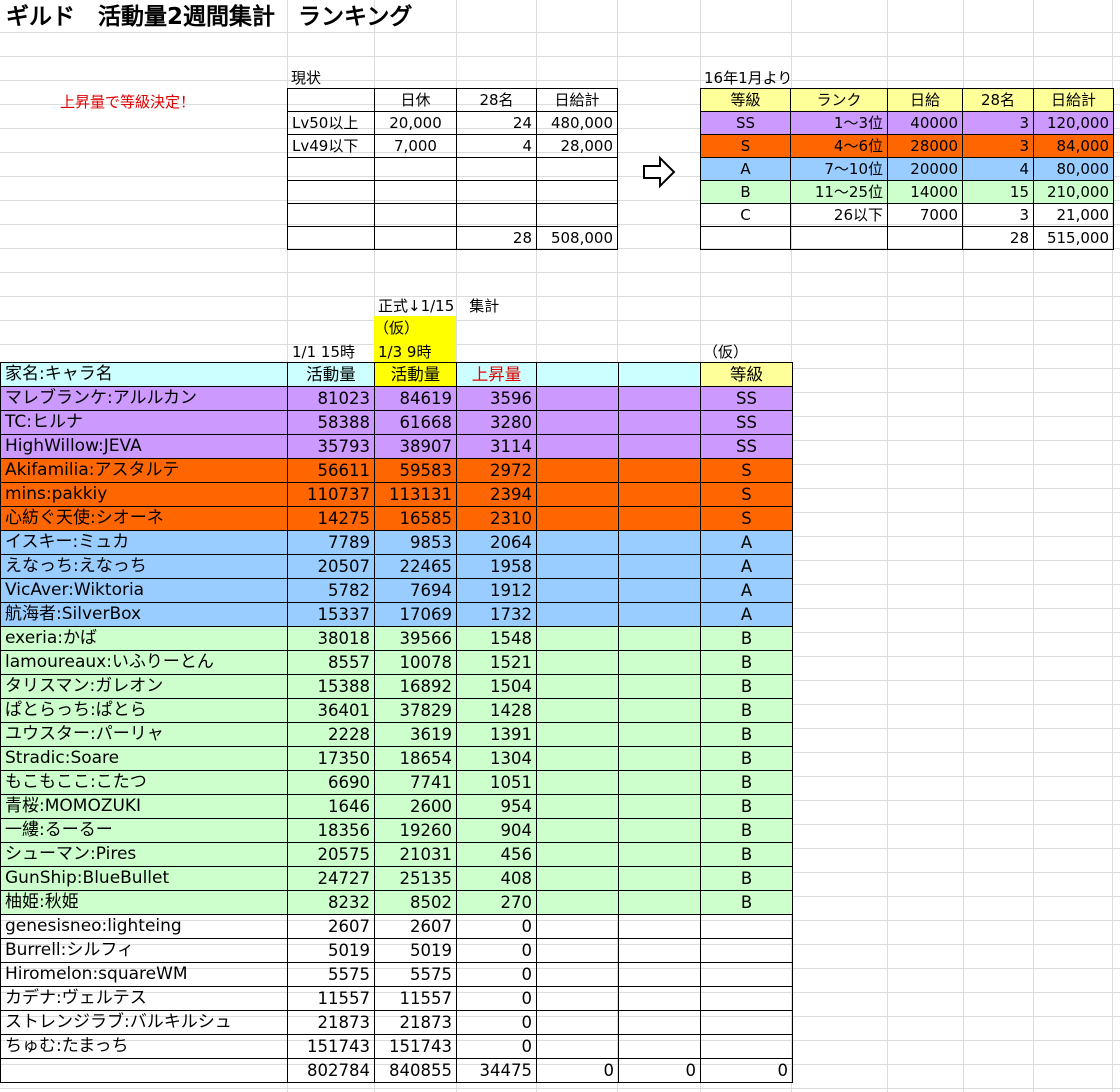  Describe the element at coordinates (331, 734) in the screenshot. I see `activity-before-cell: 2228` at that location.